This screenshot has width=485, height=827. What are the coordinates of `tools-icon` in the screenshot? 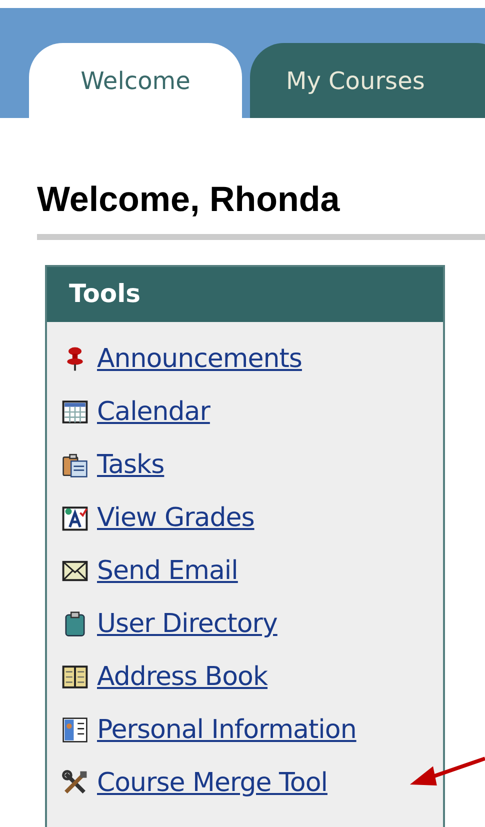 It's located at (75, 783).